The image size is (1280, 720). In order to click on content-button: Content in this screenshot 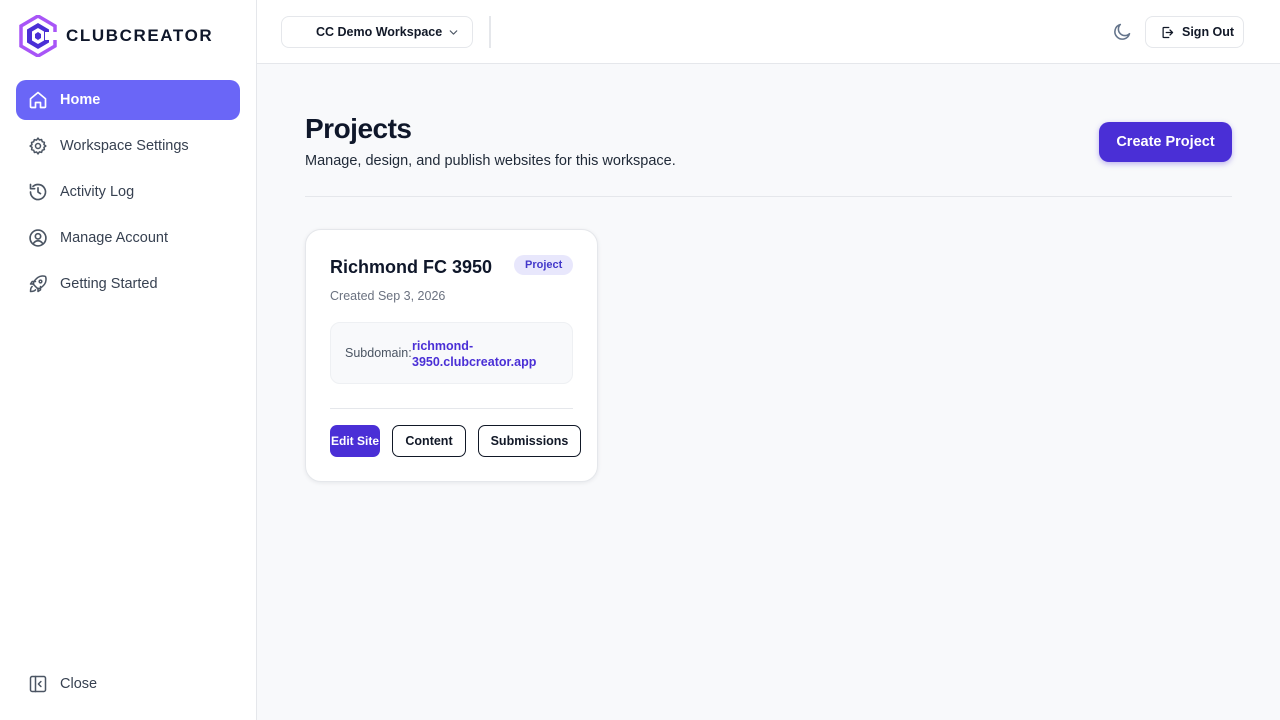, I will do `click(429, 441)`.